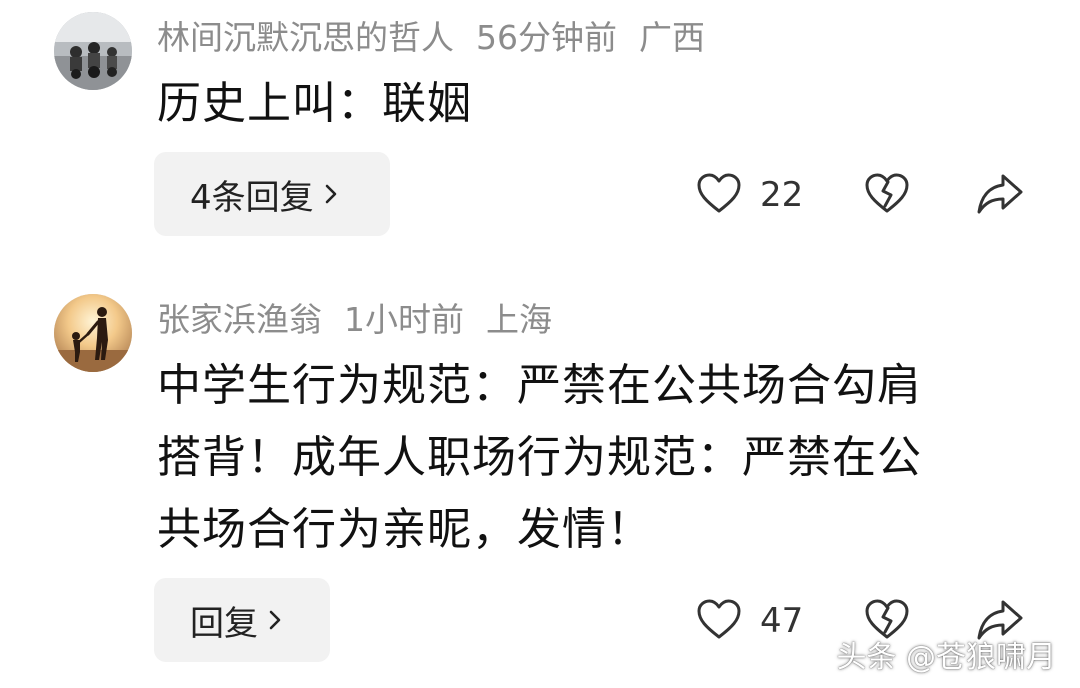 This screenshot has width=1080, height=688. I want to click on comment-text-line: 共场合行为亲昵，发情！, so click(404, 529).